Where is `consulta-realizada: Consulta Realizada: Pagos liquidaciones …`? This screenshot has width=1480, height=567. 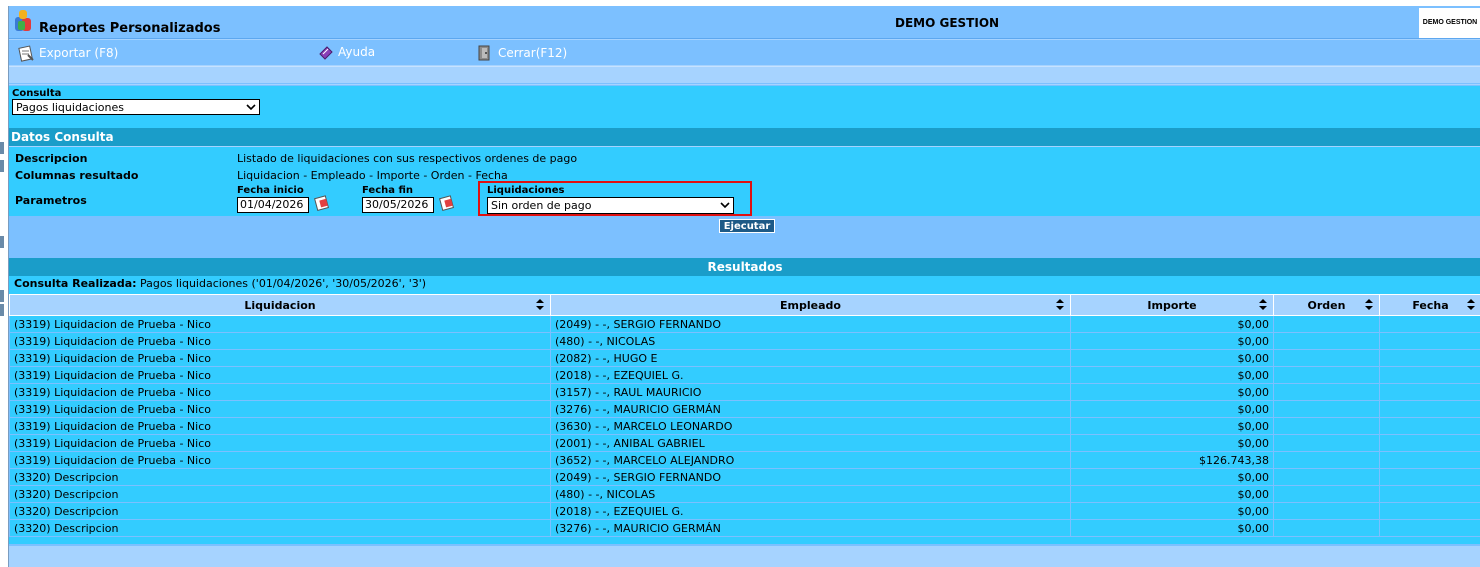 consulta-realizada: Consulta Realizada: Pagos liquidaciones … is located at coordinates (744, 285).